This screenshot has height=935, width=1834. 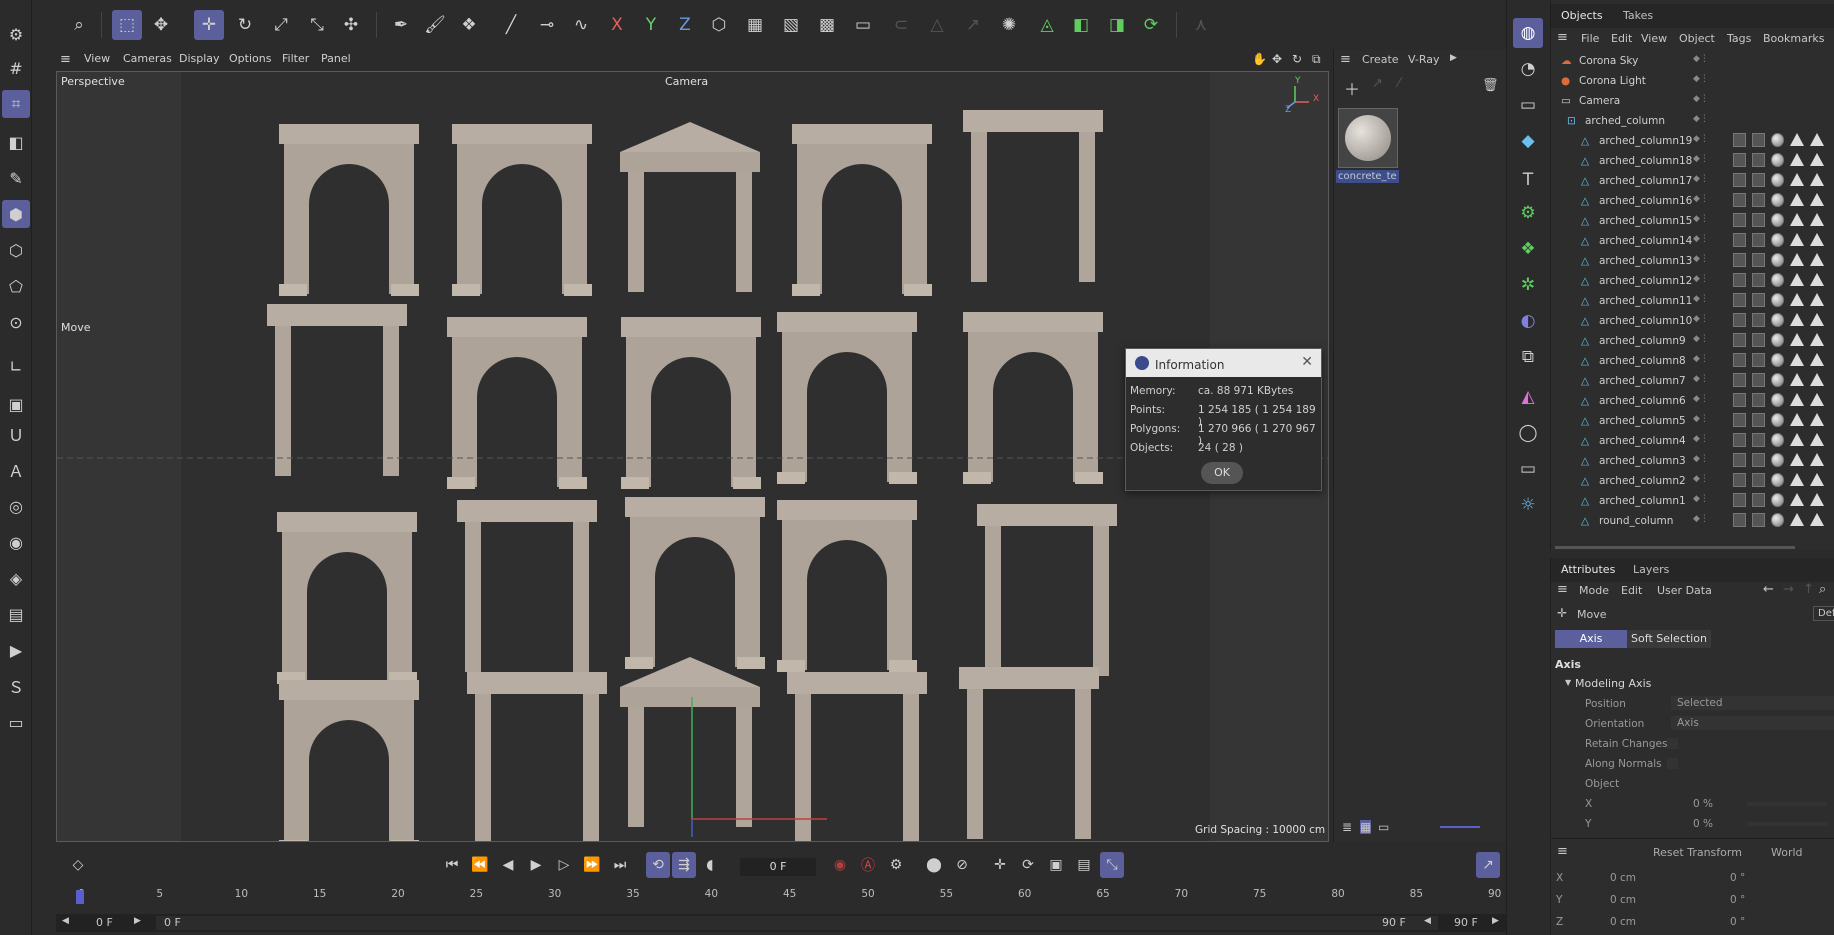 What do you see at coordinates (1000, 865) in the screenshot?
I see `key-scale-icon: ✛` at bounding box center [1000, 865].